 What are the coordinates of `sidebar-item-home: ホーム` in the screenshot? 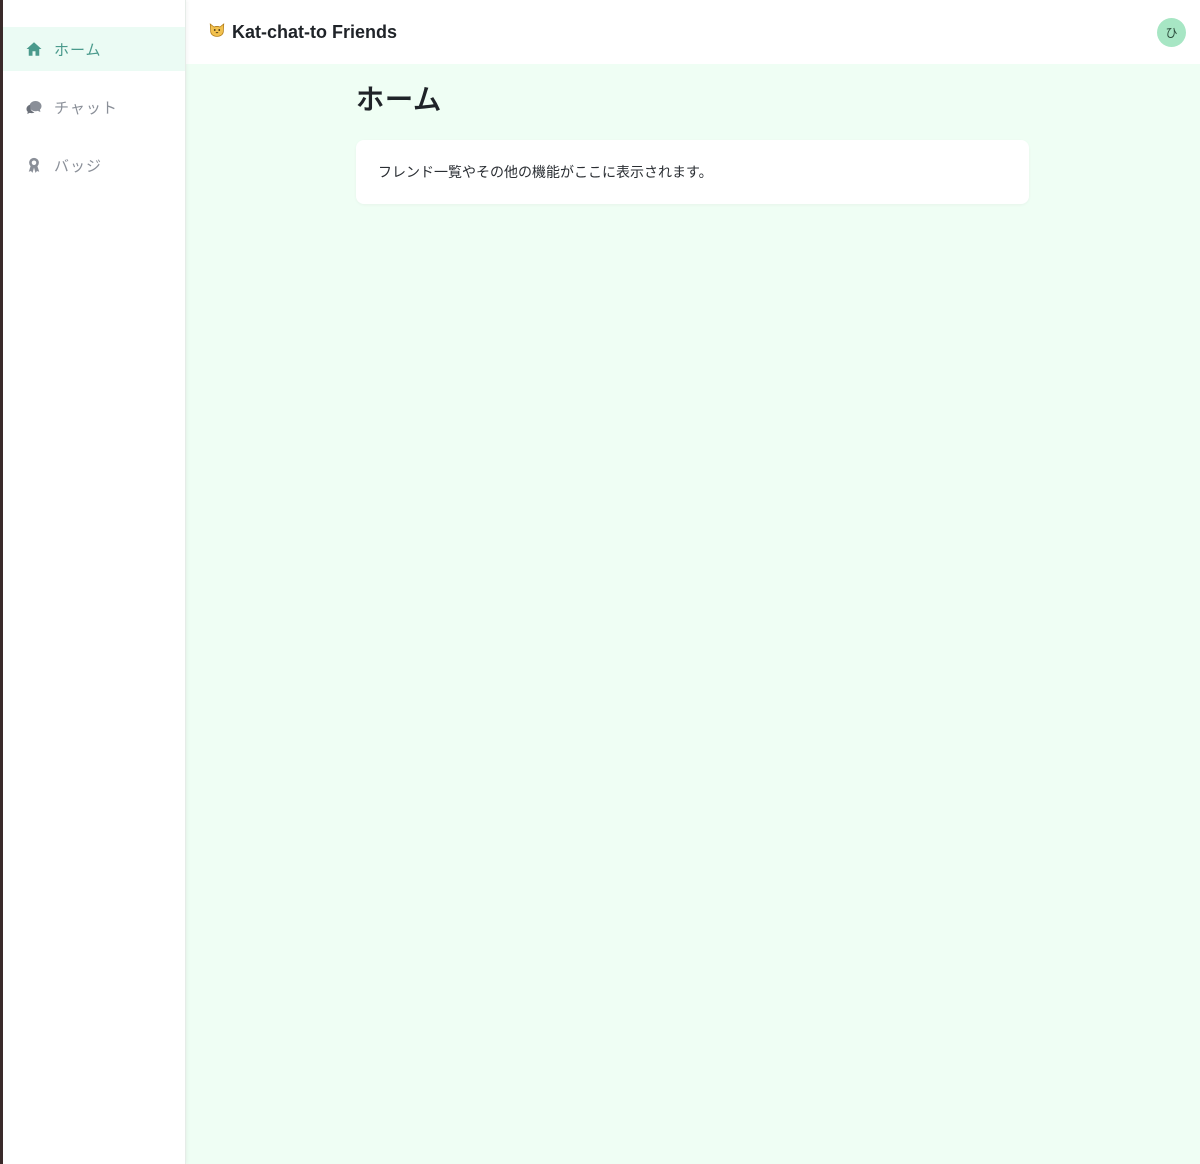 It's located at (94, 49).